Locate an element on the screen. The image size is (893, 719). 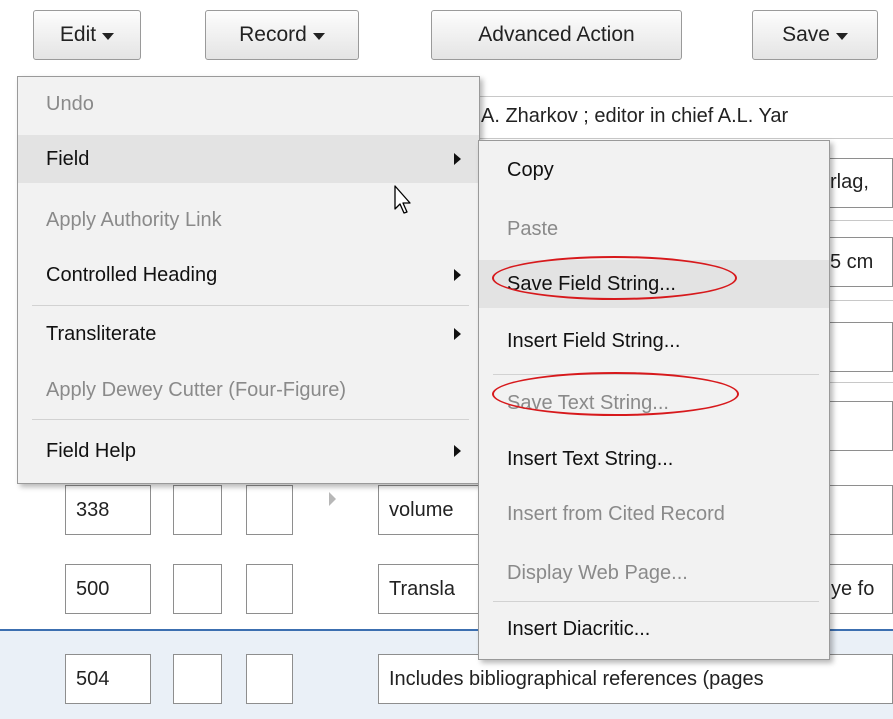
menu-item-label: Field Help is located at coordinates (91, 450).